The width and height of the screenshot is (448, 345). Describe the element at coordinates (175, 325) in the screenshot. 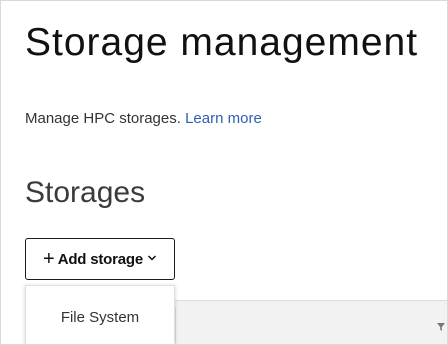

I see `column-divider` at that location.